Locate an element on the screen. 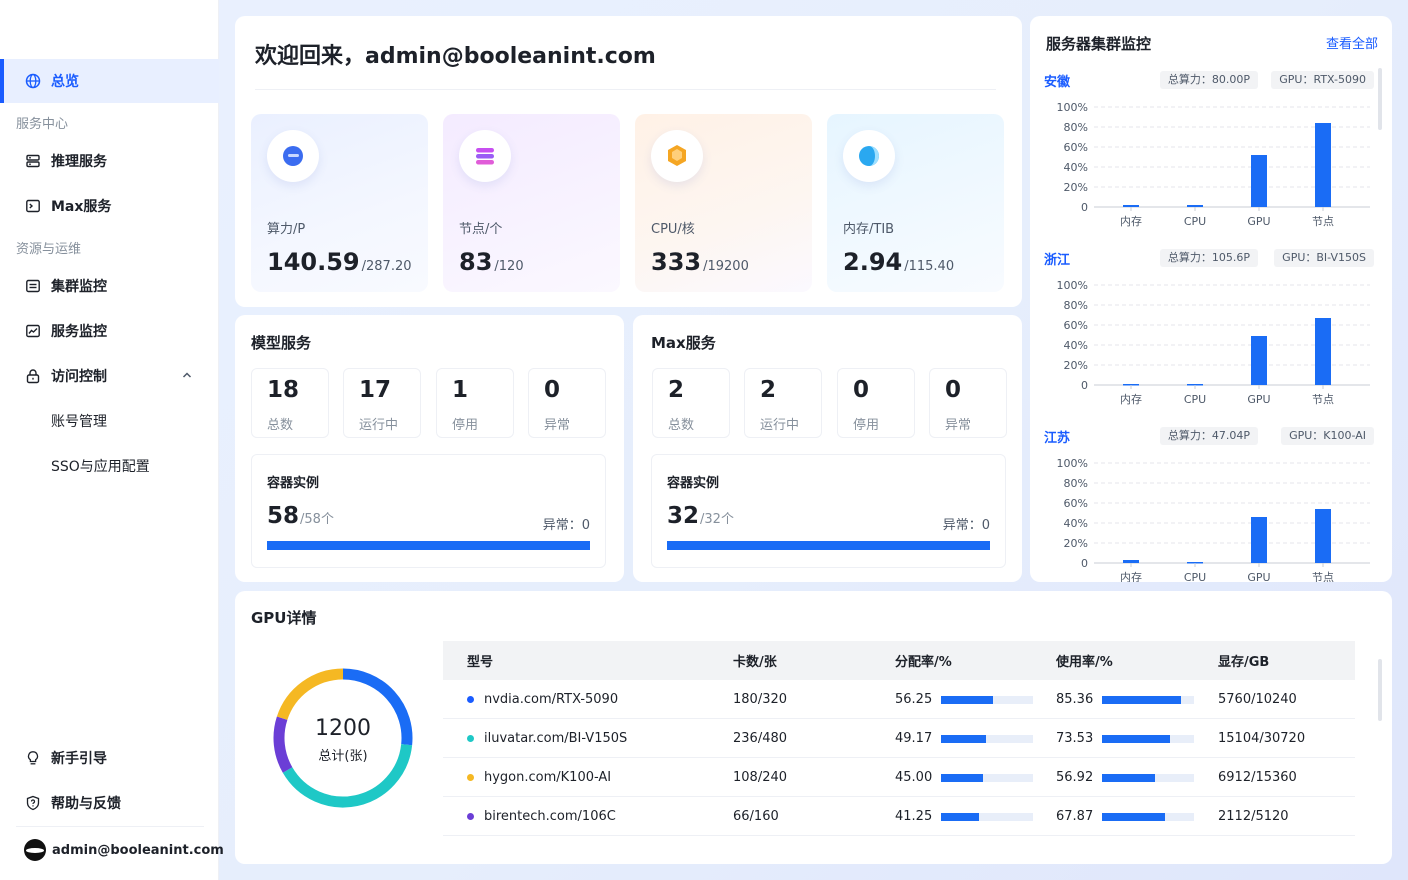  bulb-icon is located at coordinates (33, 758).